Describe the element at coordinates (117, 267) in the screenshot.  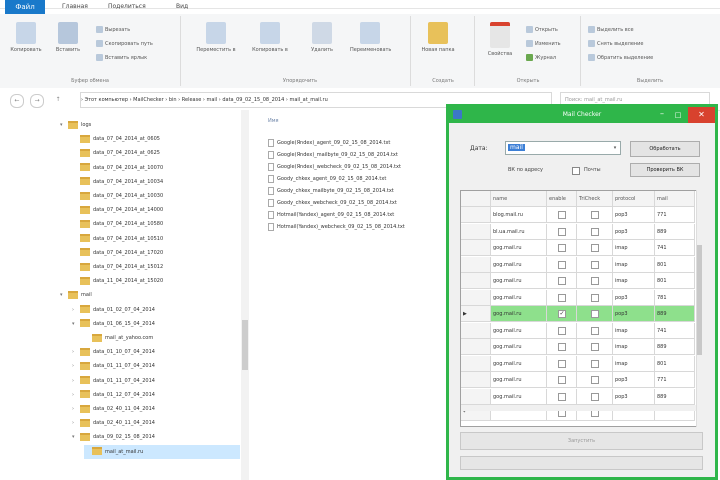
I see `tree-item: data_07_04_2014_at_15012` at that location.